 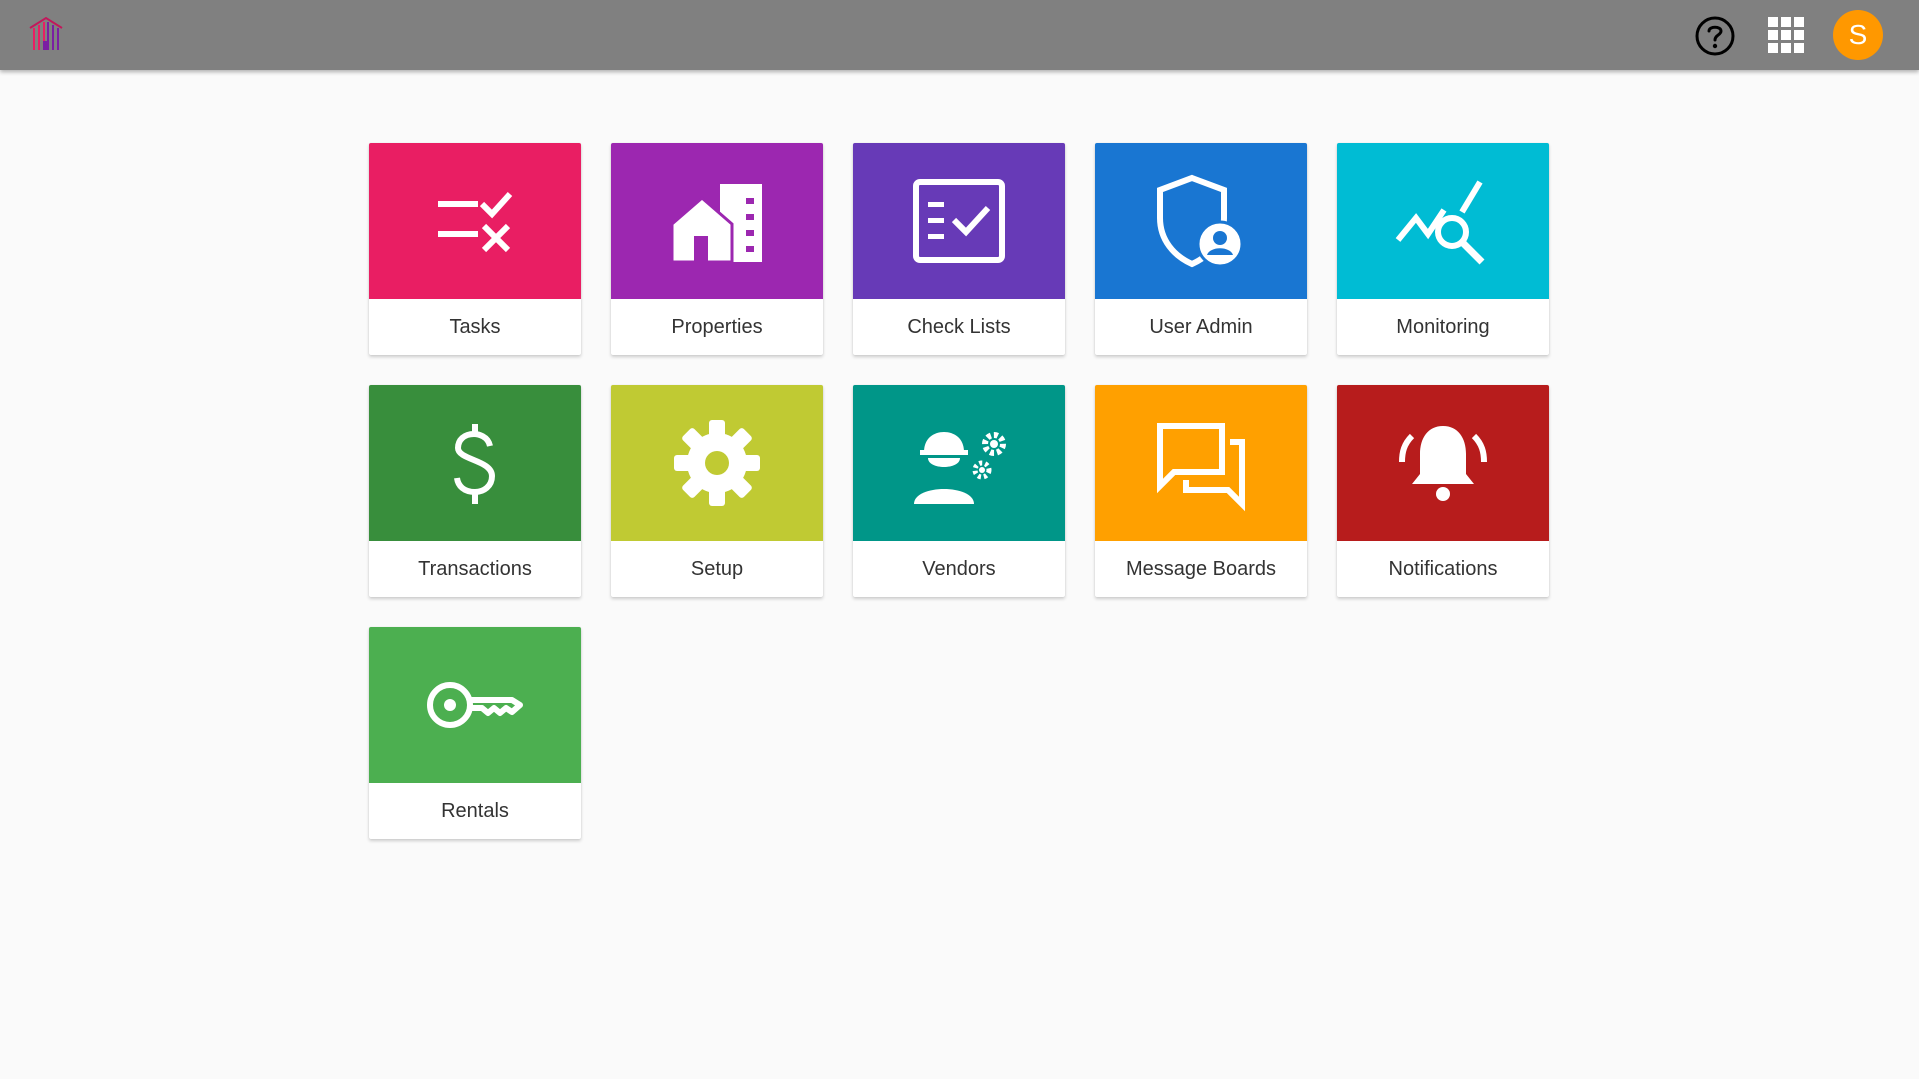 I want to click on dollar-icon, so click(x=475, y=464).